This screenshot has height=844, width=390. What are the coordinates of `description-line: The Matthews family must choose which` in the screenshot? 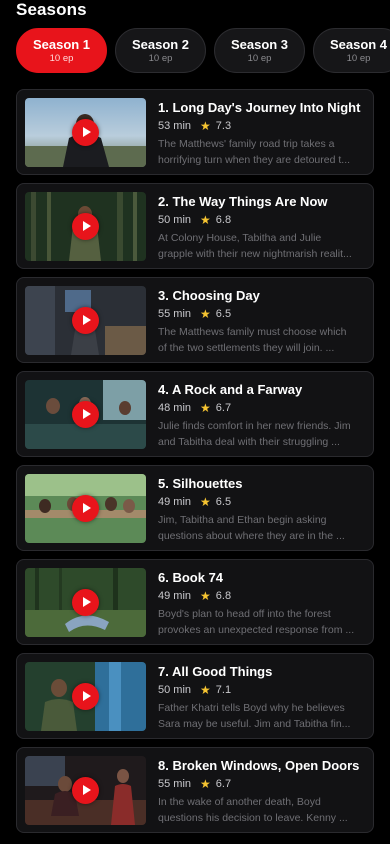 It's located at (252, 332).